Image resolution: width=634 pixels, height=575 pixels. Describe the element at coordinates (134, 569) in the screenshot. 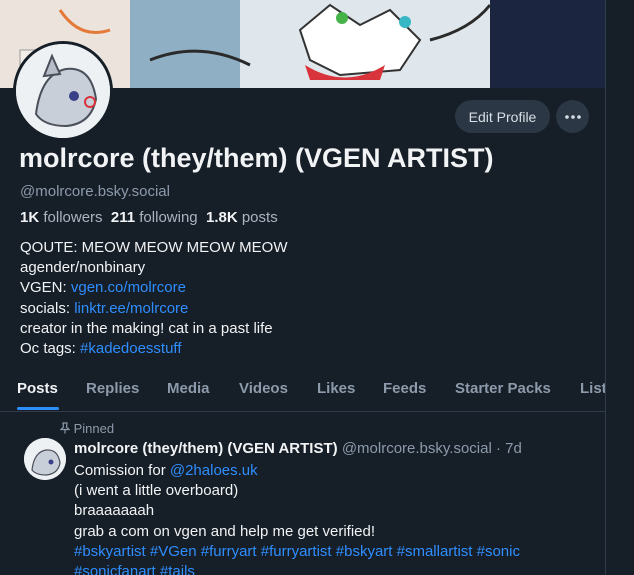

I see `hashtag-links: #sonicfanart #tails` at that location.